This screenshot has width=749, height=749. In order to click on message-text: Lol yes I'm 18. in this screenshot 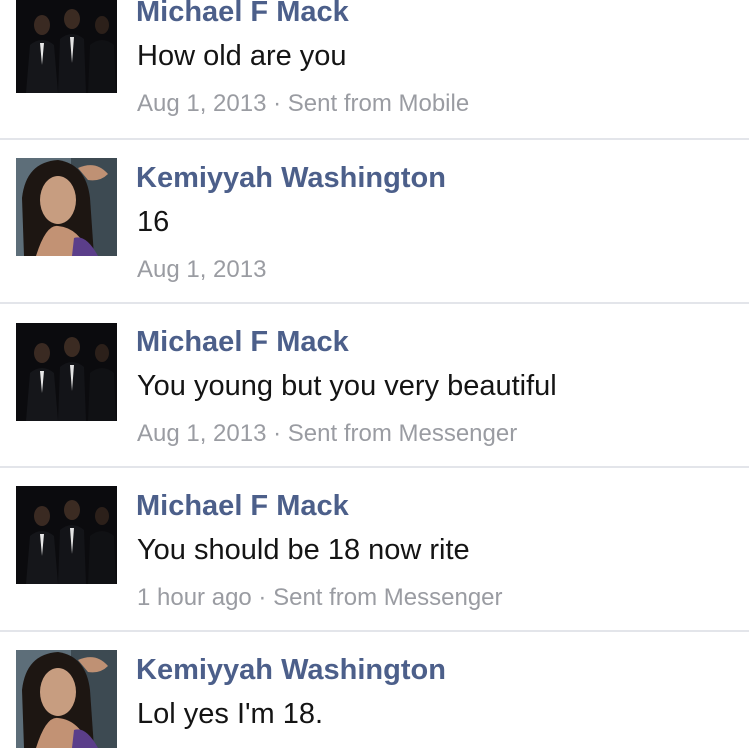, I will do `click(230, 714)`.